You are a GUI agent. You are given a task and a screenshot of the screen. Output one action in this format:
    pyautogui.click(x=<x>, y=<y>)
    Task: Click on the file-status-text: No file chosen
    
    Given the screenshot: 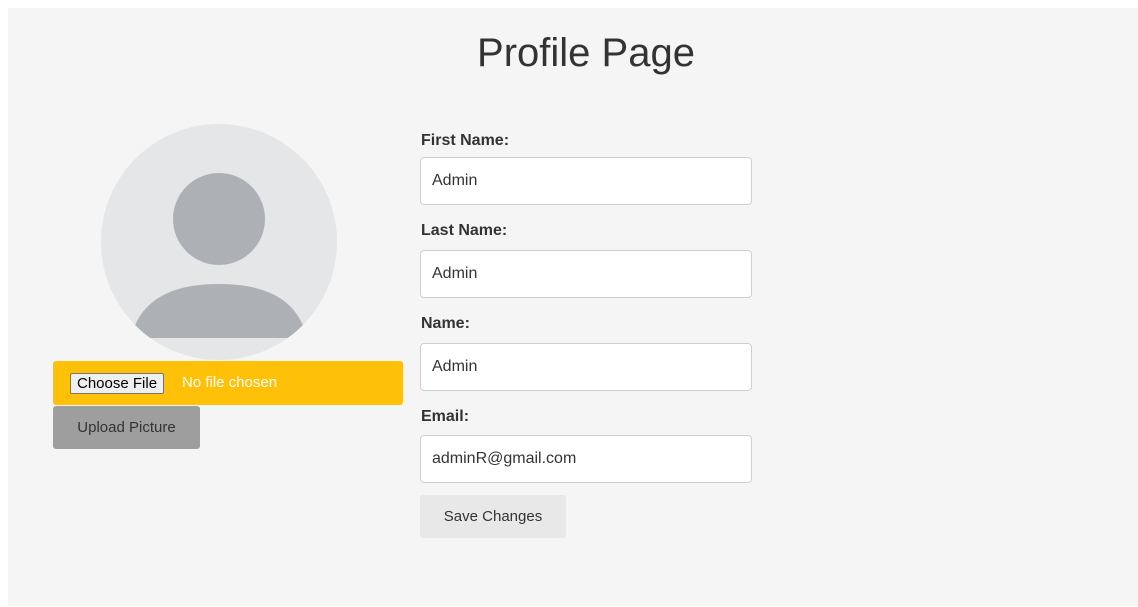 What is the action you would take?
    pyautogui.click(x=230, y=382)
    